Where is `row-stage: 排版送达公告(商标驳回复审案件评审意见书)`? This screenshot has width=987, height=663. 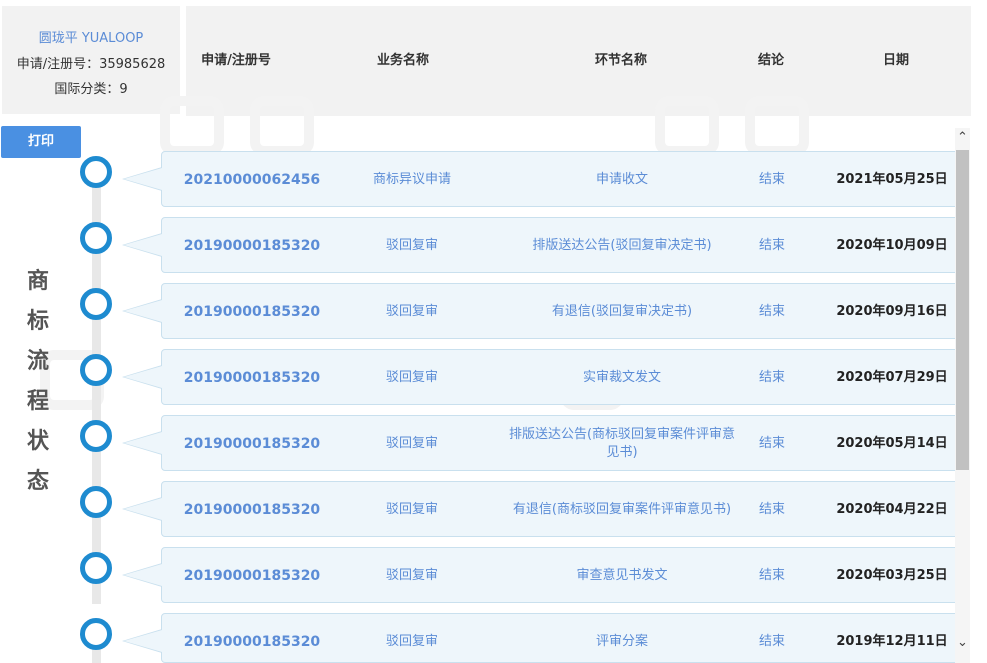 row-stage: 排版送达公告(商标驳回复审案件评审意见书) is located at coordinates (622, 443).